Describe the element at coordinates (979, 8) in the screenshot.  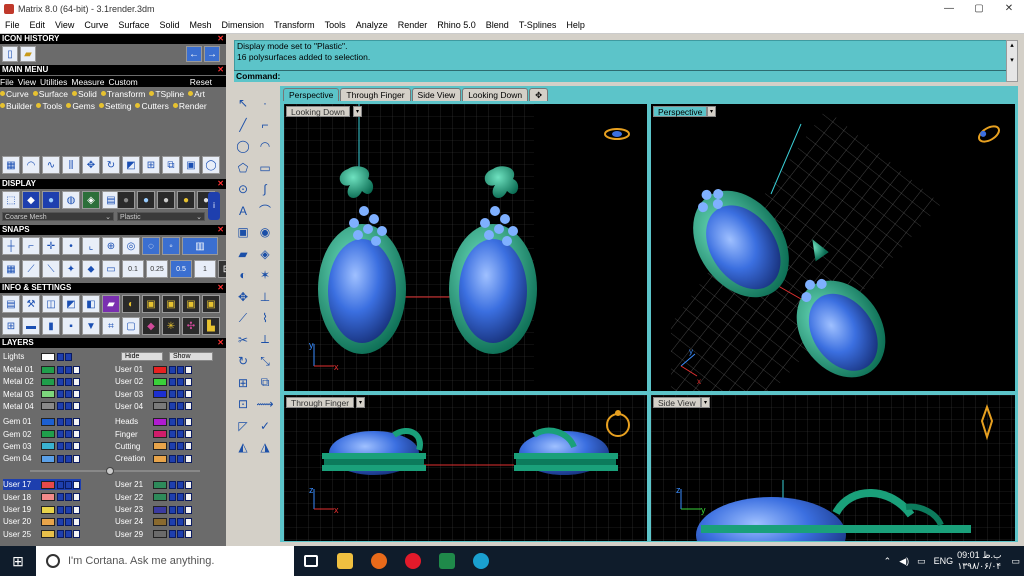
I see `maximize-button: ▢` at that location.